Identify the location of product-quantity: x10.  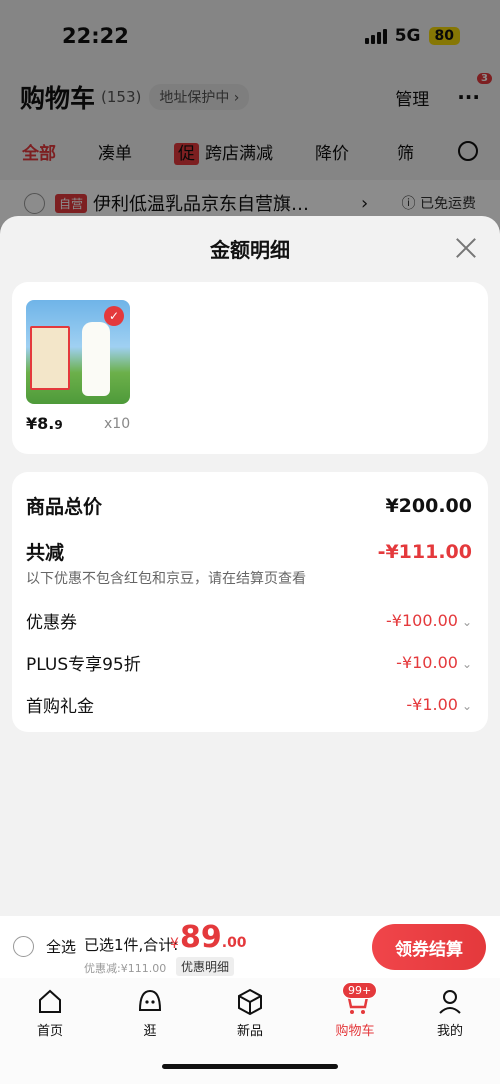
(117, 424).